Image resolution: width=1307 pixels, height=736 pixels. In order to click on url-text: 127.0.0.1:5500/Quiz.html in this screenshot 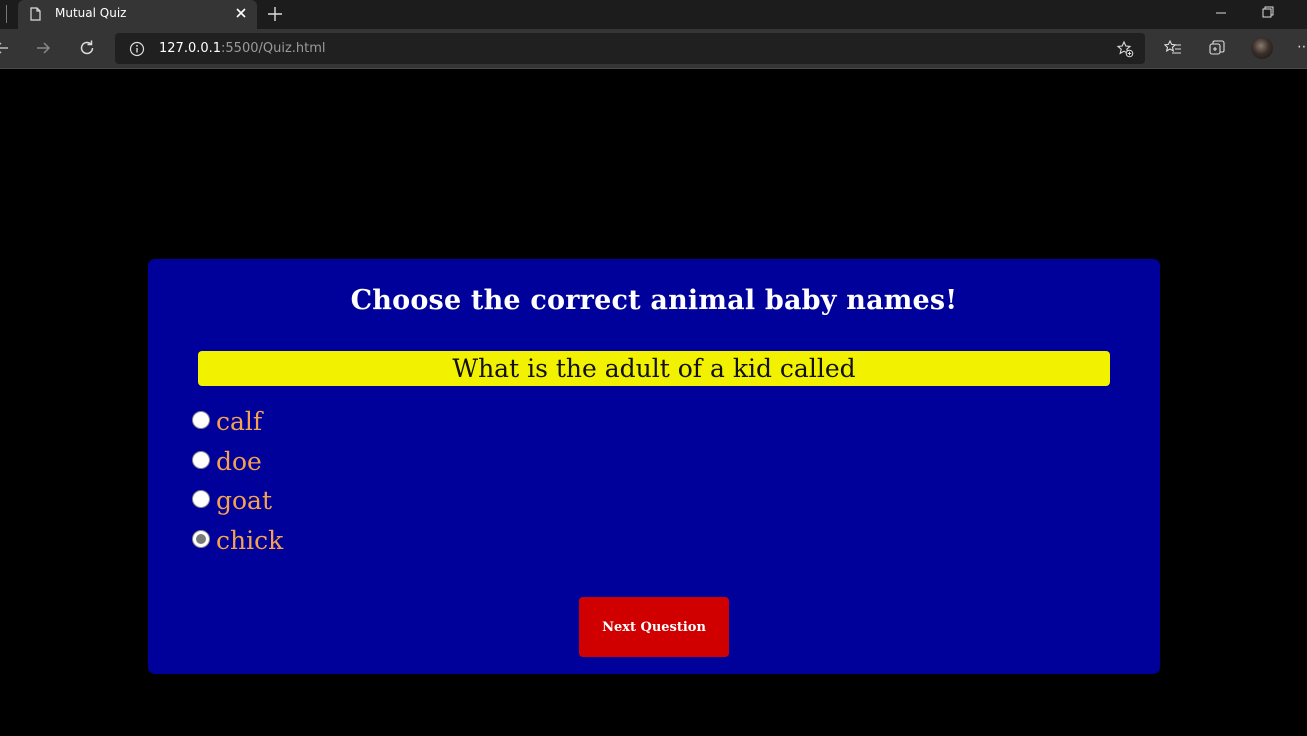, I will do `click(242, 48)`.